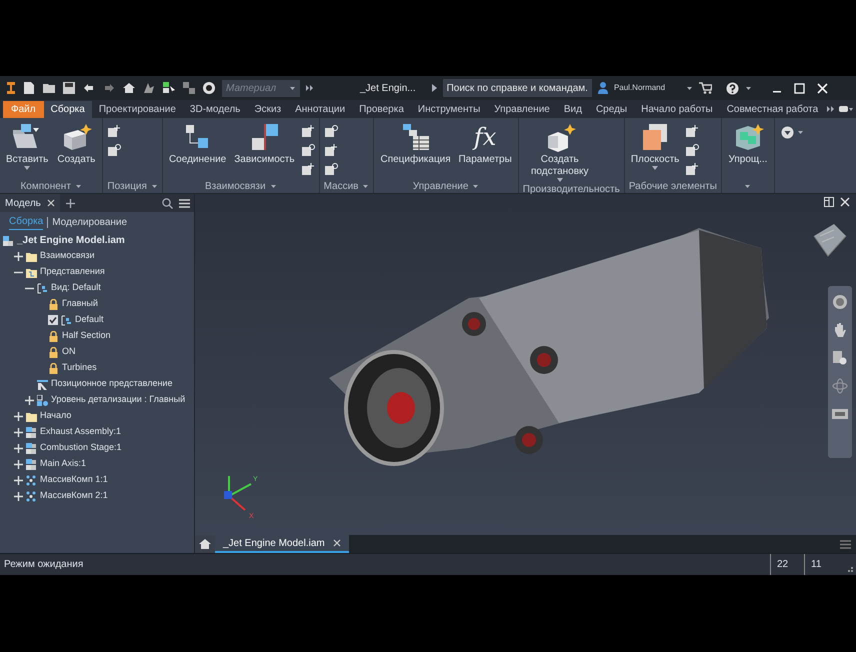  I want to click on ribbon-button: Вставить, so click(27, 146).